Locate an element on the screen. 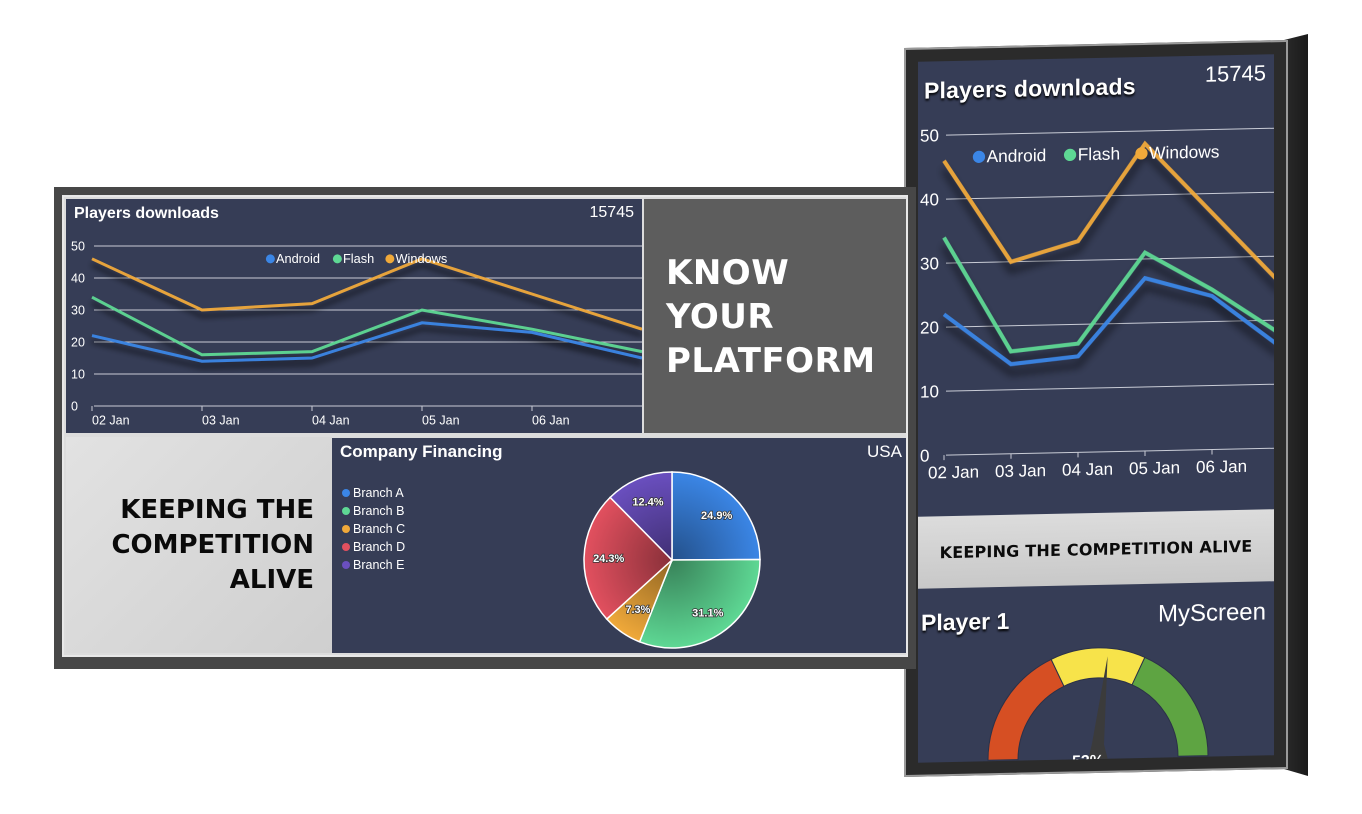 Image resolution: width=1362 pixels, height=814 pixels. legend-label: Branch A is located at coordinates (378, 493).